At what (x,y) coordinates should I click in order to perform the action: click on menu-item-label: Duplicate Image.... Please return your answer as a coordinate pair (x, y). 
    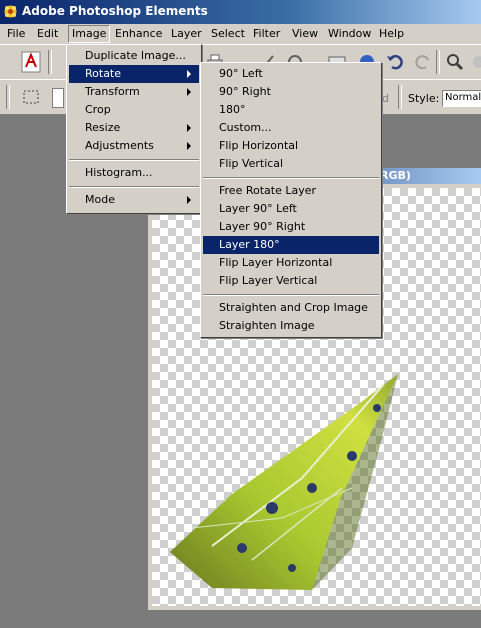
    Looking at the image, I should click on (135, 55).